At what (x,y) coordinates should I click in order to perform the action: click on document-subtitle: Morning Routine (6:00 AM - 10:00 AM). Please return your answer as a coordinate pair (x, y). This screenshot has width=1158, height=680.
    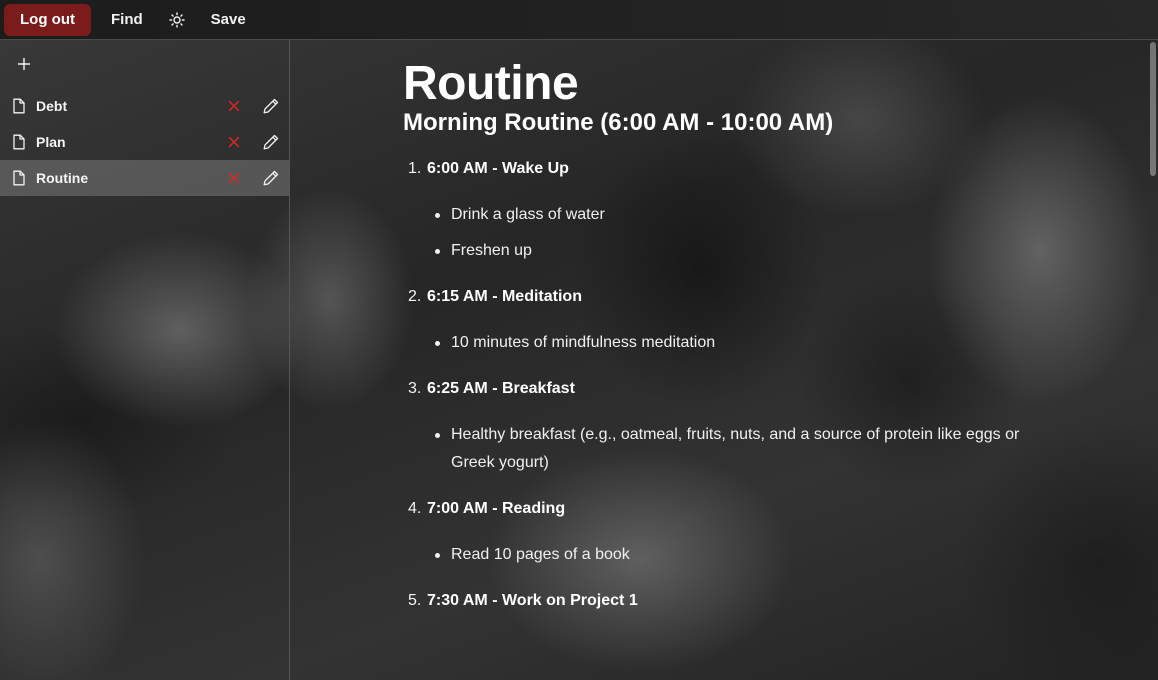
    Looking at the image, I should click on (618, 122).